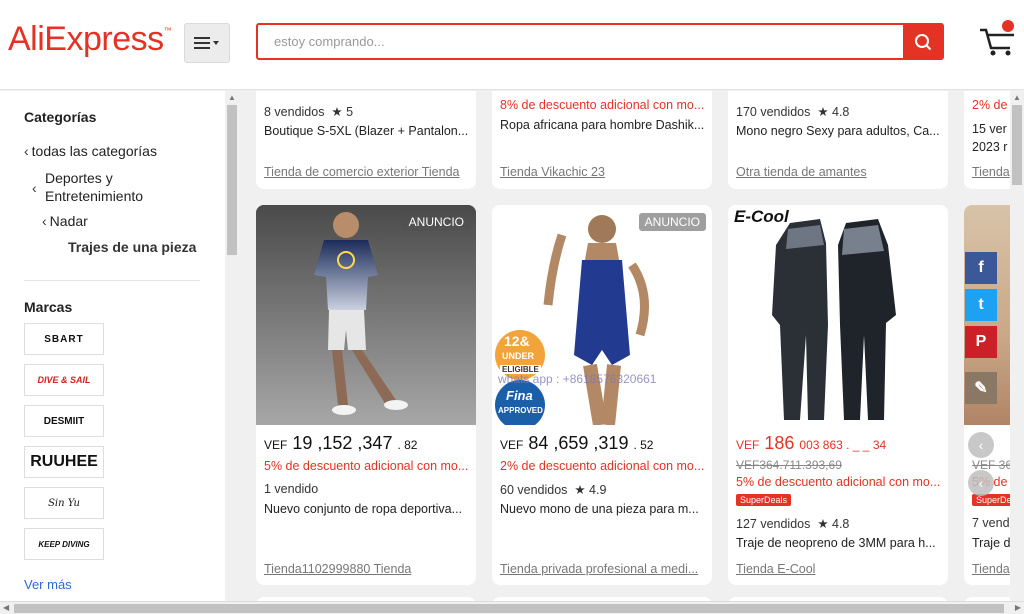 The image size is (1024, 614). I want to click on pinterest-share-icon: P, so click(981, 342).